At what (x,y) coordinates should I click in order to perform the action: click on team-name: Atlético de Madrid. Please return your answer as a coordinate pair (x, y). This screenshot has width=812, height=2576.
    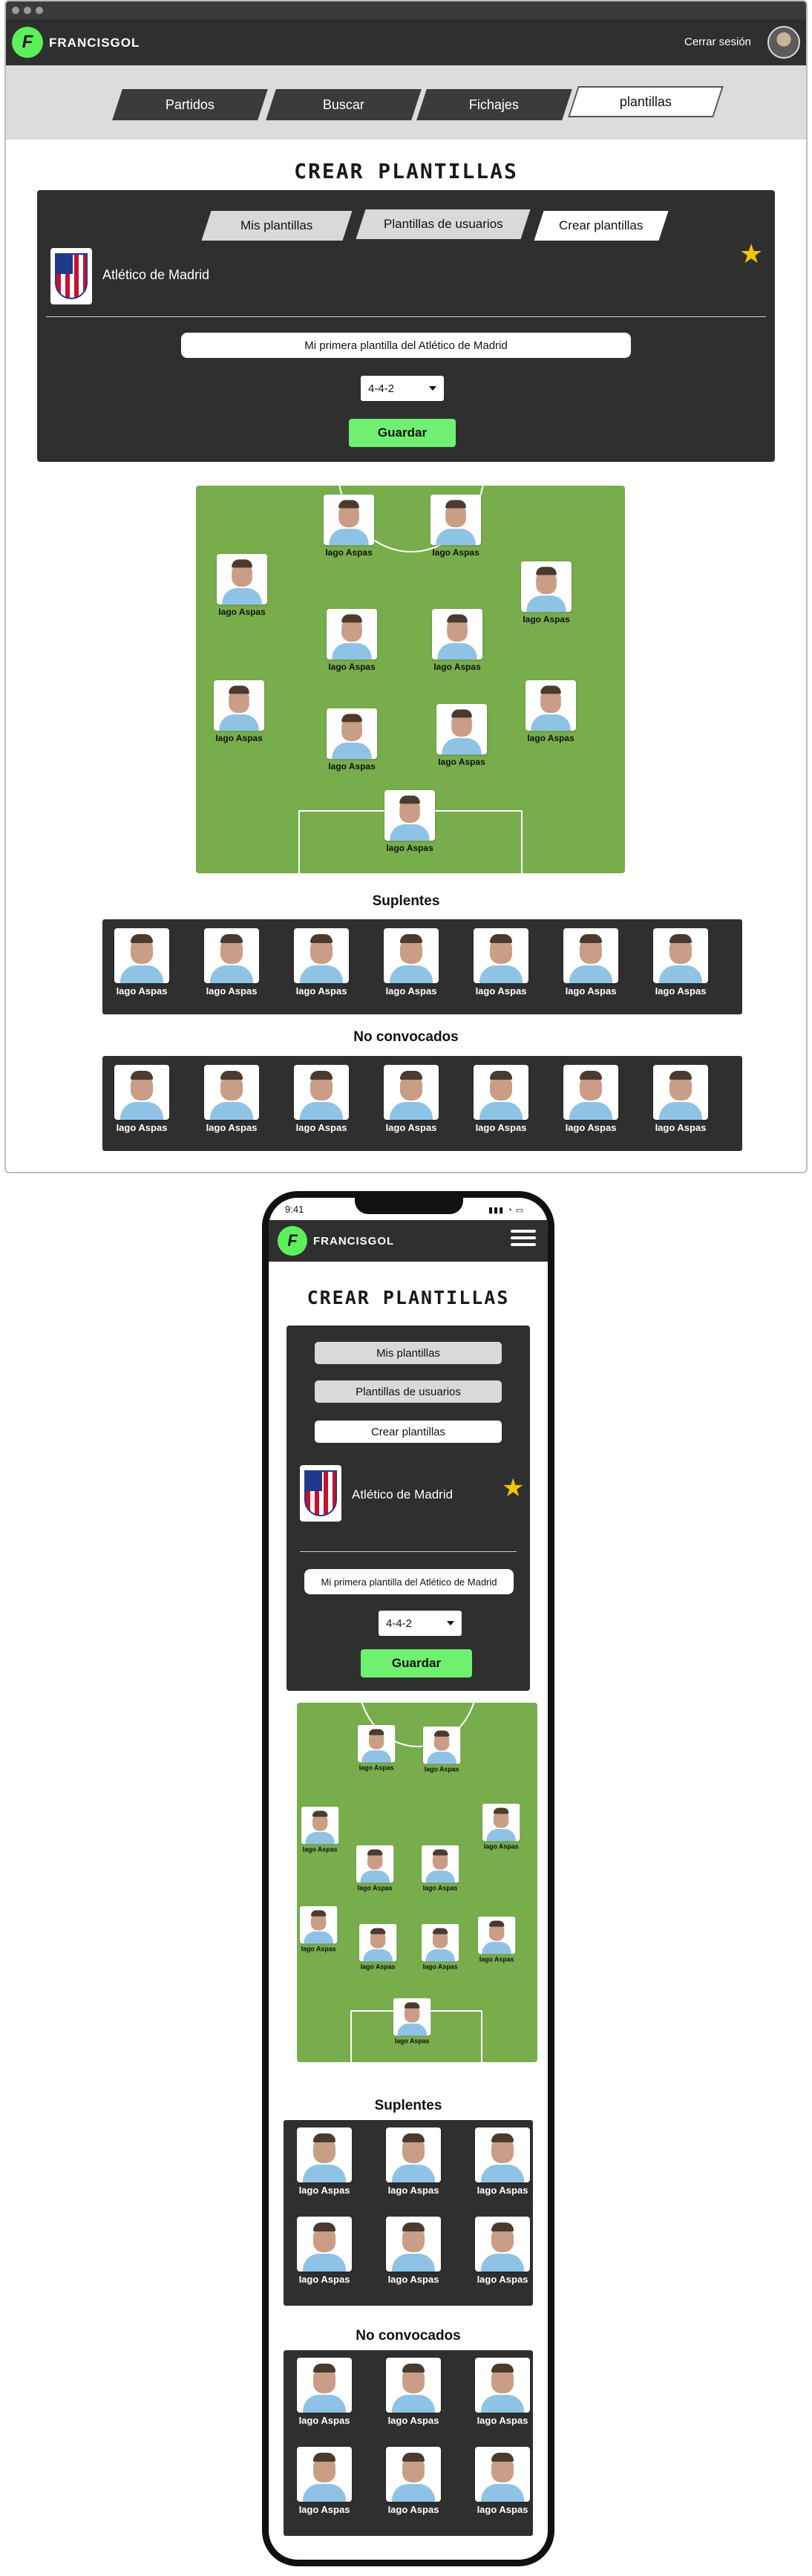
    Looking at the image, I should click on (403, 1494).